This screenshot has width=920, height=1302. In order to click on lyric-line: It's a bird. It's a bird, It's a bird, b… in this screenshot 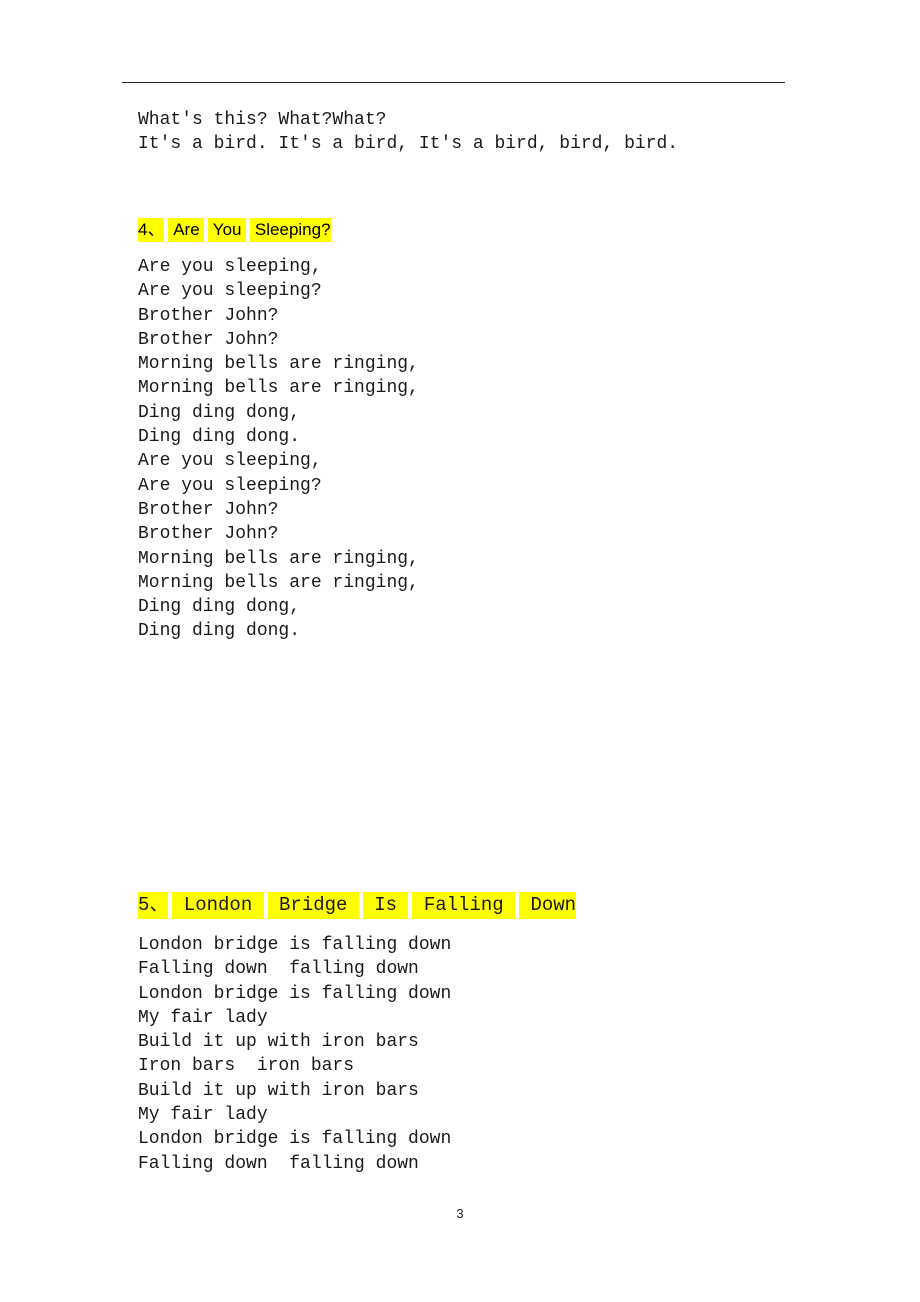, I will do `click(408, 144)`.